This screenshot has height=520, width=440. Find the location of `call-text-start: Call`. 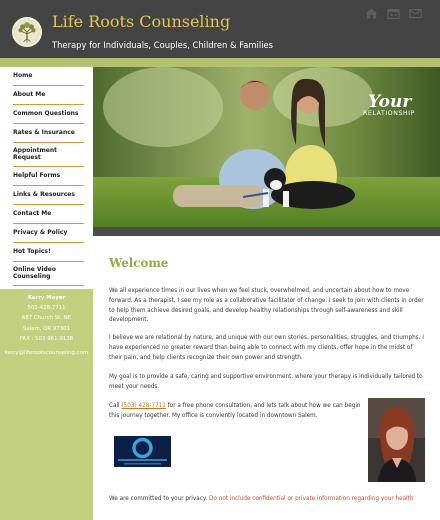

call-text-start: Call is located at coordinates (115, 406).